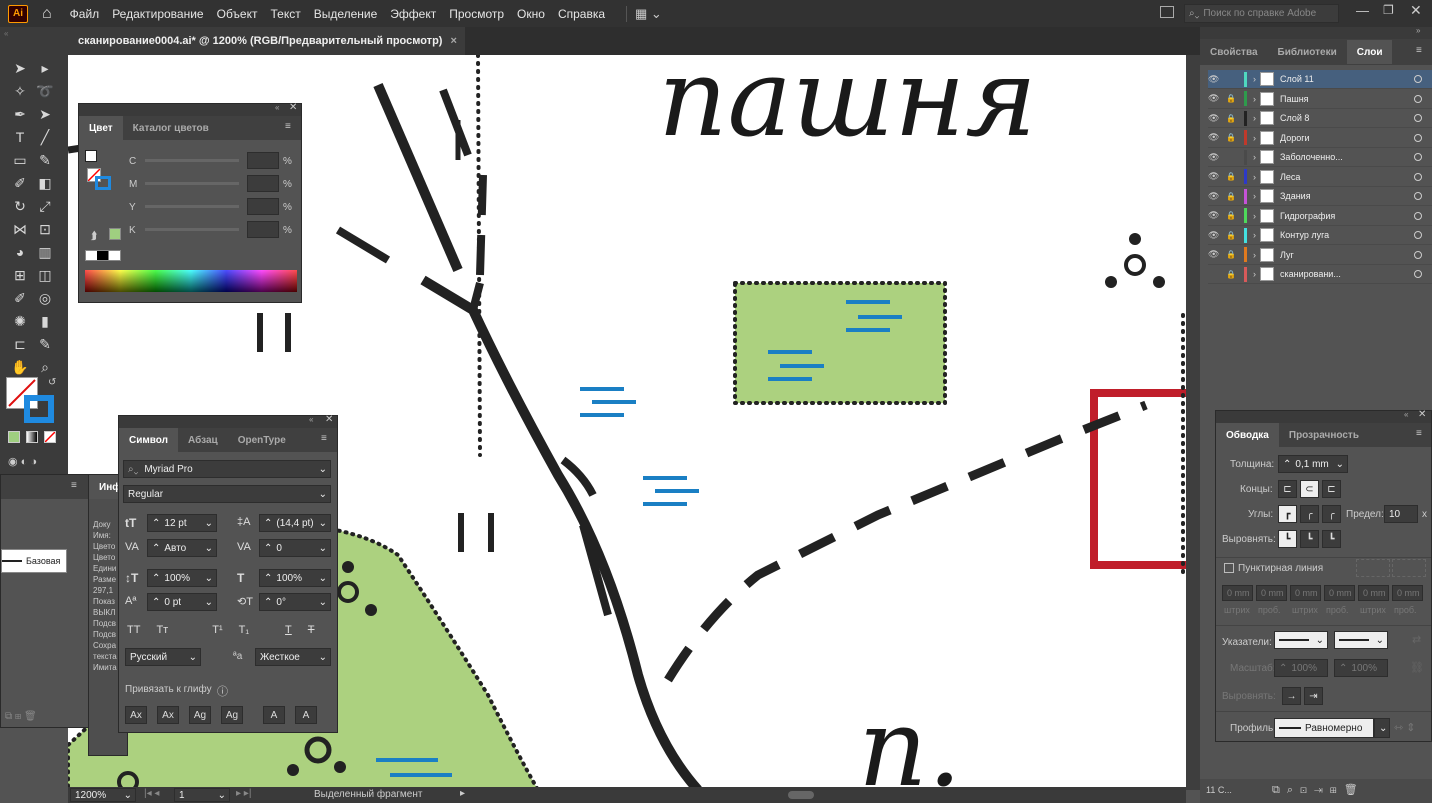 This screenshot has height=803, width=1432. What do you see at coordinates (20, 344) in the screenshot?
I see `artboard-tool-icon: ⊏` at bounding box center [20, 344].